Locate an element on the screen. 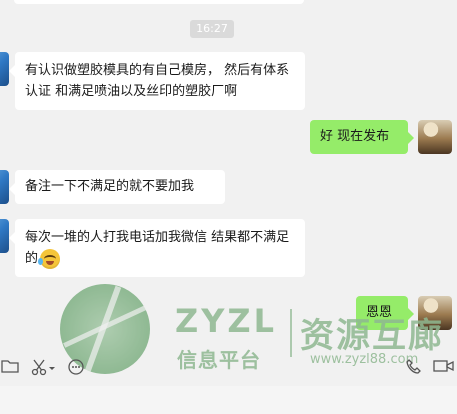  message-bubble-incoming: 有认识做塑胶模具的有自己模房， 然后有体系认证 和满足喷油以及丝印的塑胶厂啊 is located at coordinates (157, 81).